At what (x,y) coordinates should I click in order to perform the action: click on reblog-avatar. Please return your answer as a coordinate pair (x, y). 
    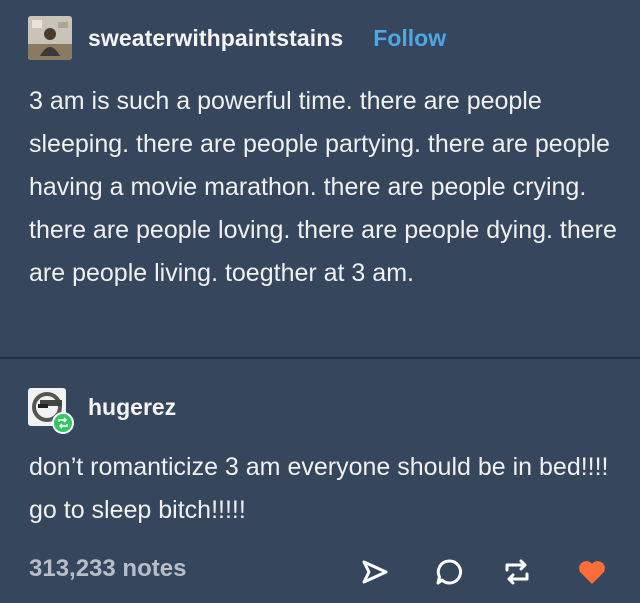
    Looking at the image, I should click on (51, 411).